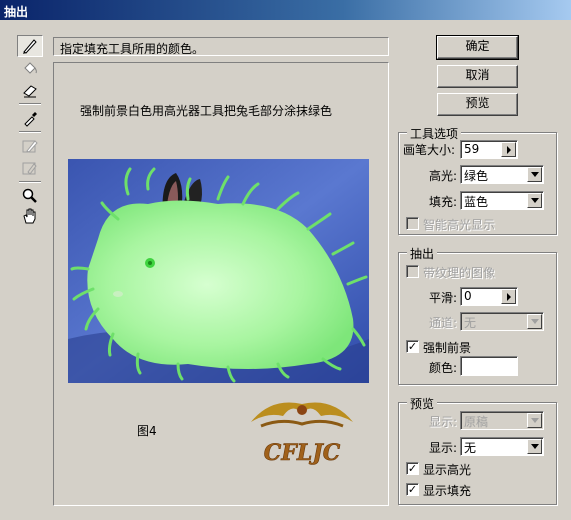 This screenshot has width=571, height=520. What do you see at coordinates (422, 253) in the screenshot?
I see `extraction-legend: 抽出` at bounding box center [422, 253].